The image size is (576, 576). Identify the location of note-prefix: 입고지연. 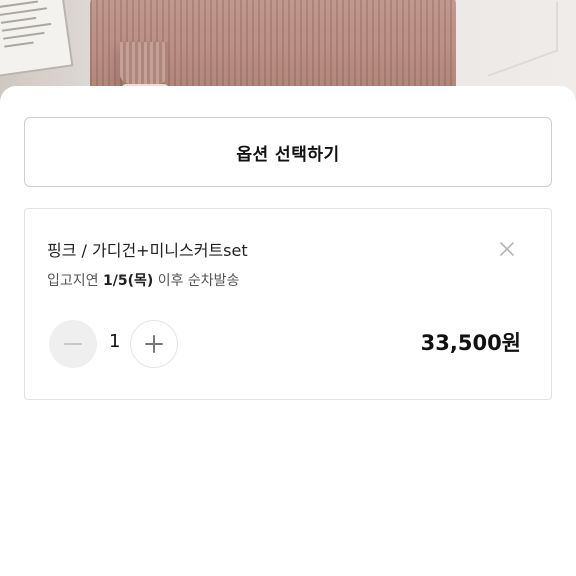
(75, 281).